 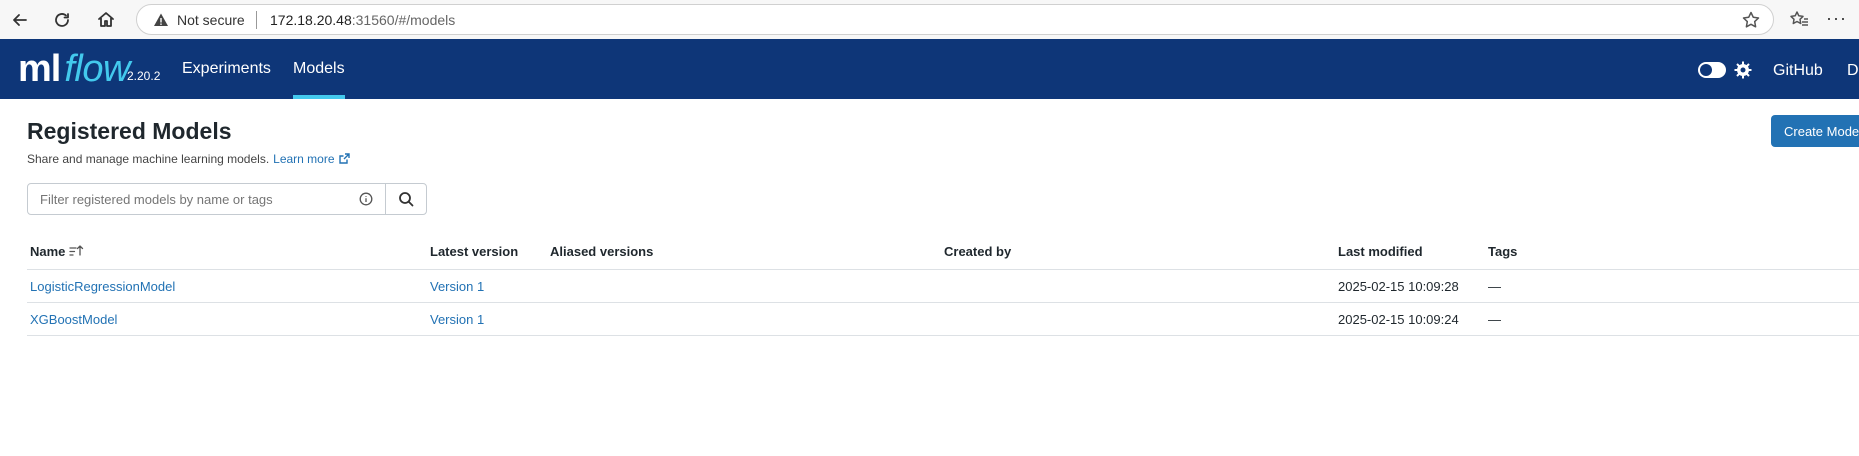 I want to click on home-icon, so click(x=106, y=20).